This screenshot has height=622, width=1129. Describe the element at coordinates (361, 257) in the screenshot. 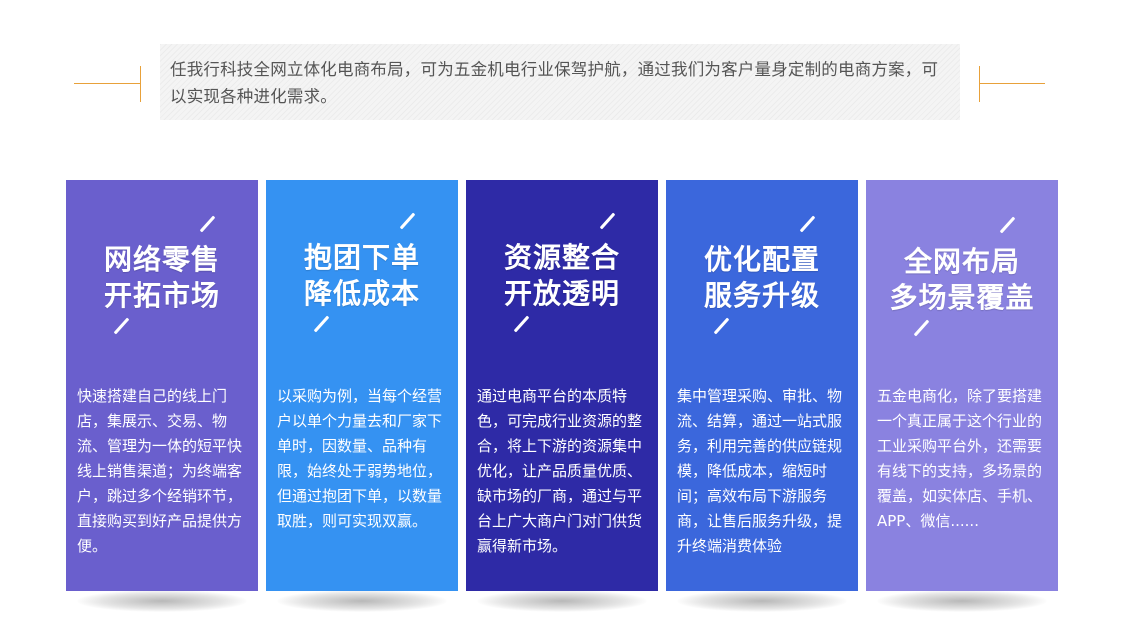

I see `card-title-line1: 抱团下单` at that location.